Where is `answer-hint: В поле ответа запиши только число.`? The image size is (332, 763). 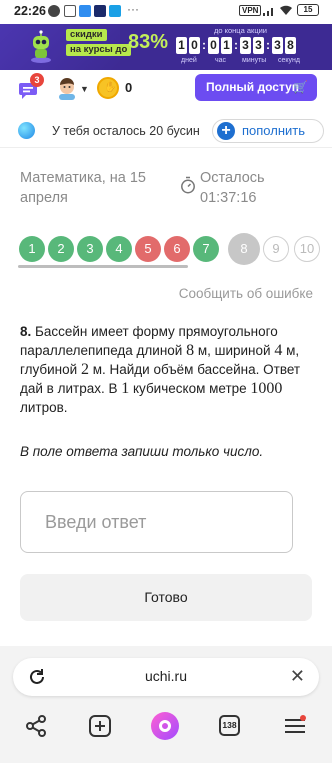 answer-hint: В поле ответа запиши только число. is located at coordinates (142, 451).